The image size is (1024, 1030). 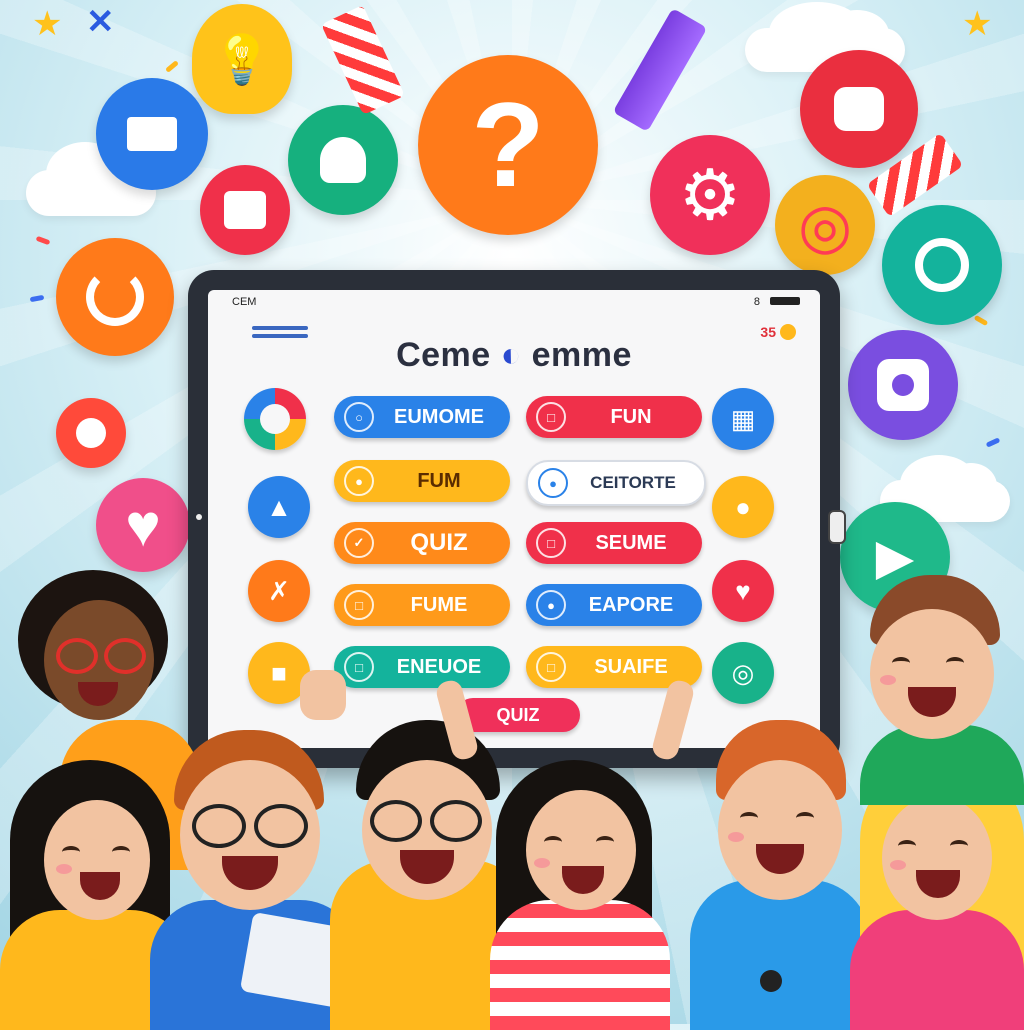 I want to click on raised-fist, so click(x=323, y=695).